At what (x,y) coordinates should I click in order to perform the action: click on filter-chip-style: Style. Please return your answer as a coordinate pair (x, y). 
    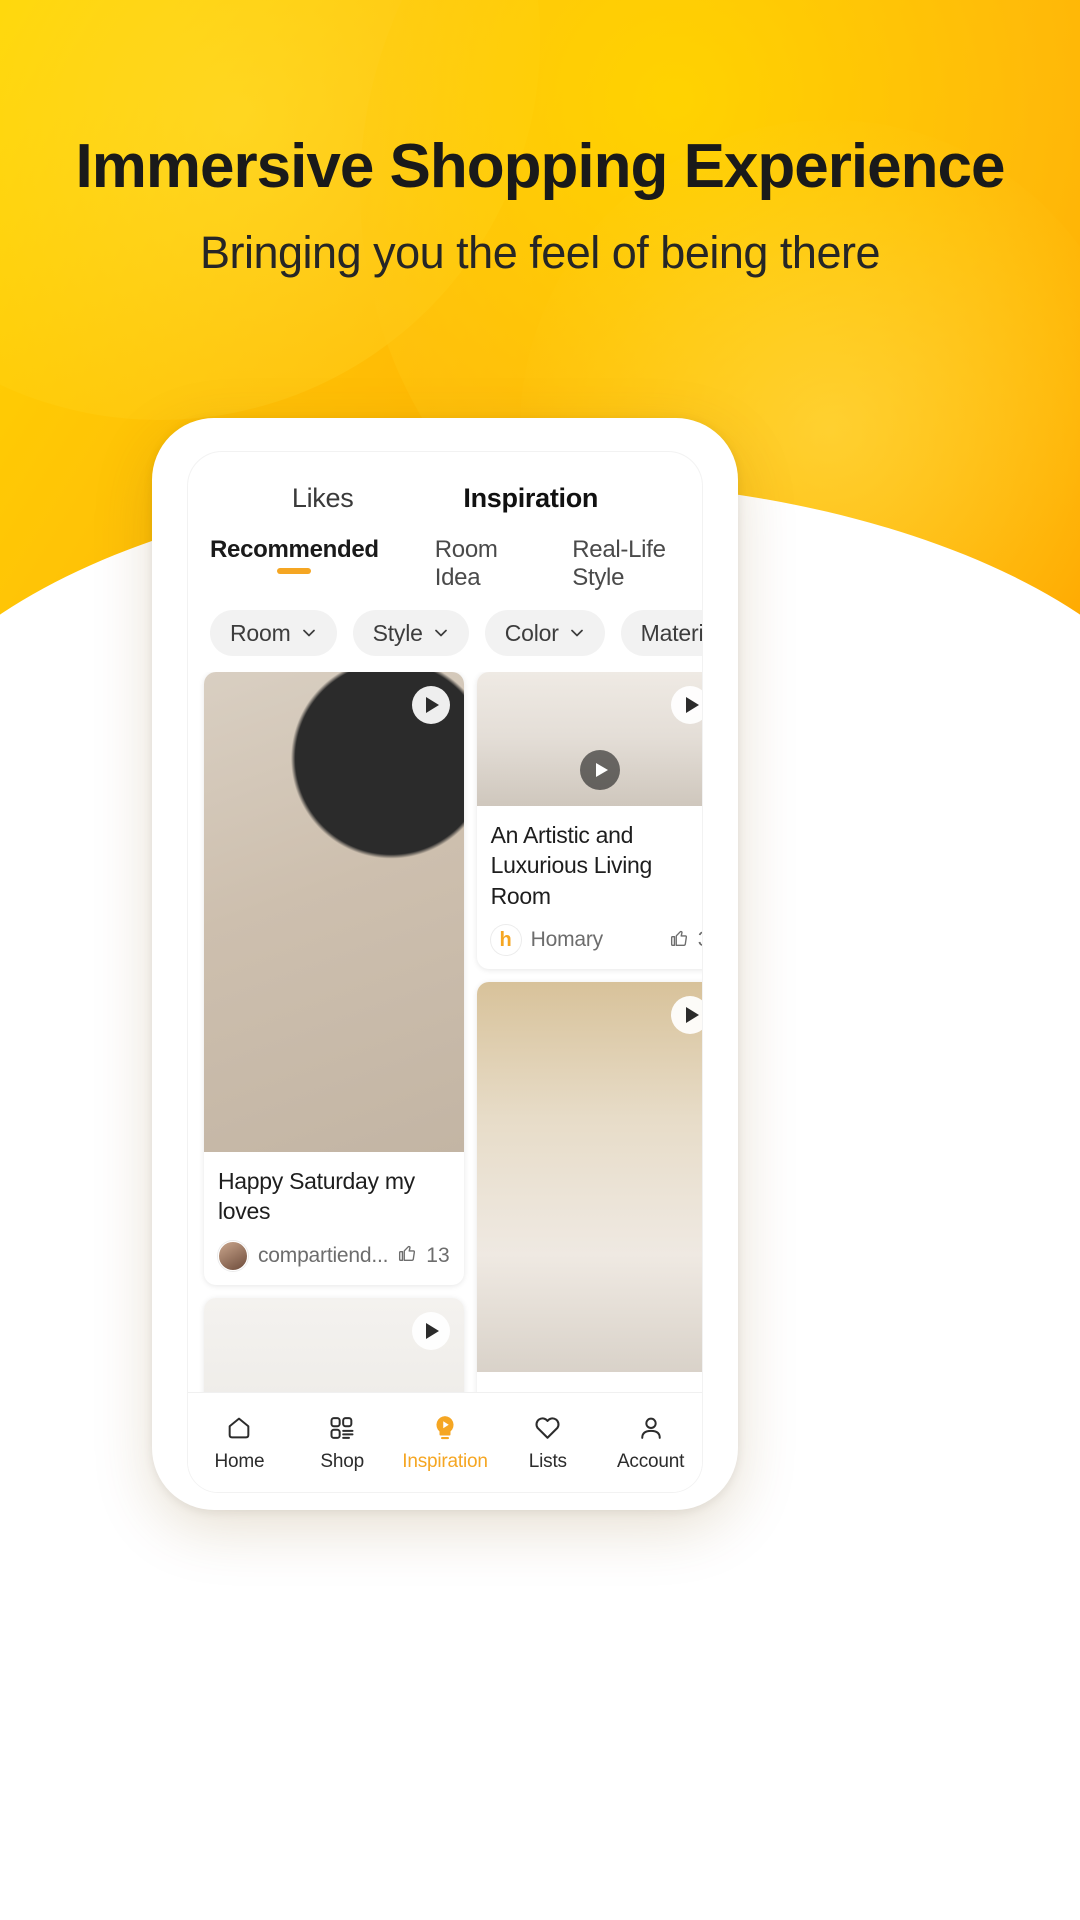
    Looking at the image, I should click on (410, 633).